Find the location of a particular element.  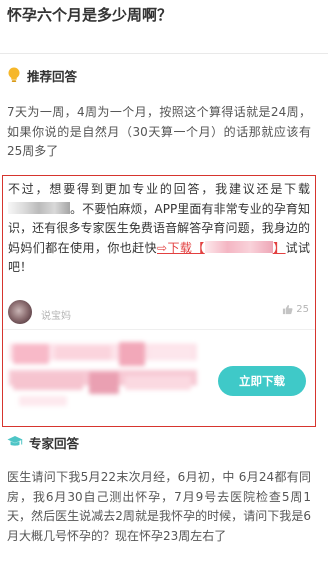

blurred-link-name is located at coordinates (238, 246).